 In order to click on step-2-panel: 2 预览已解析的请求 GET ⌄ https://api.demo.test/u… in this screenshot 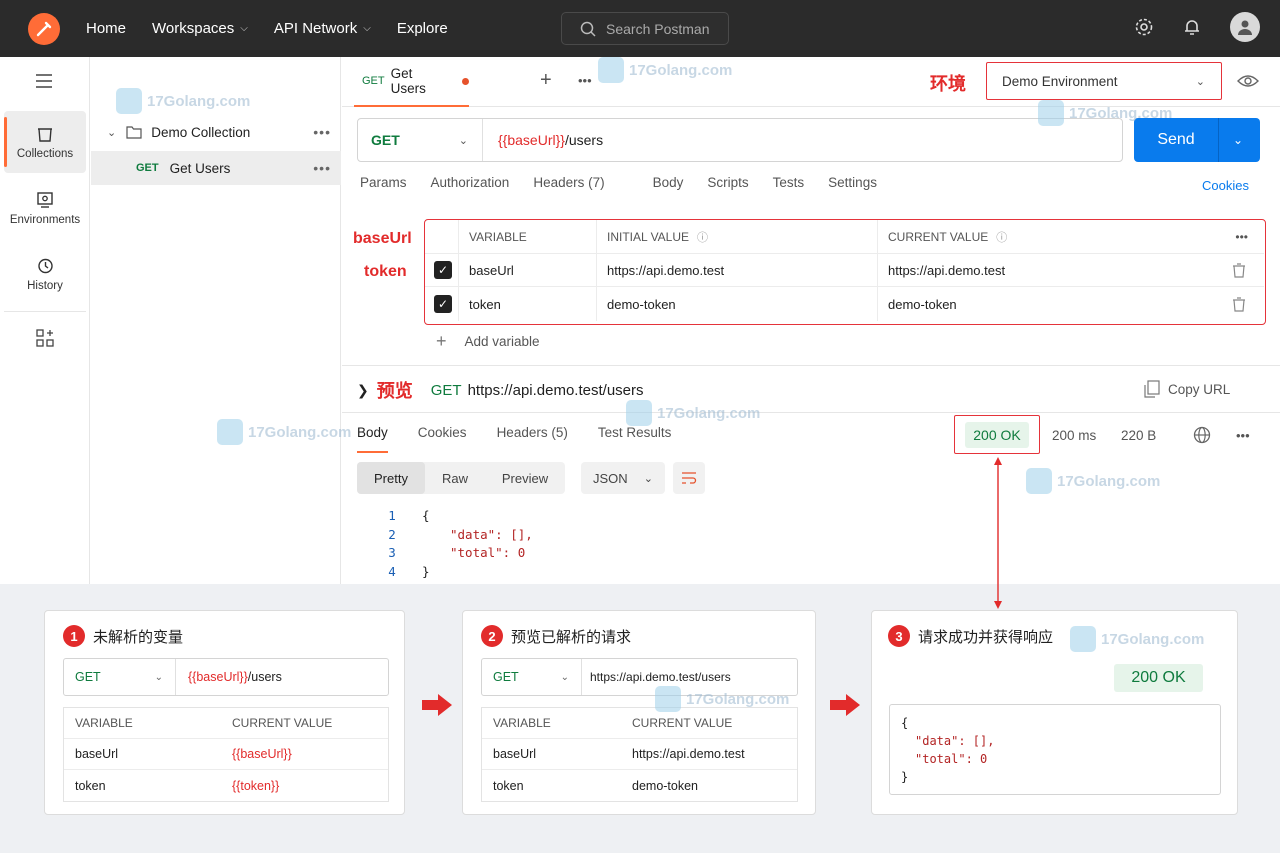, I will do `click(639, 712)`.